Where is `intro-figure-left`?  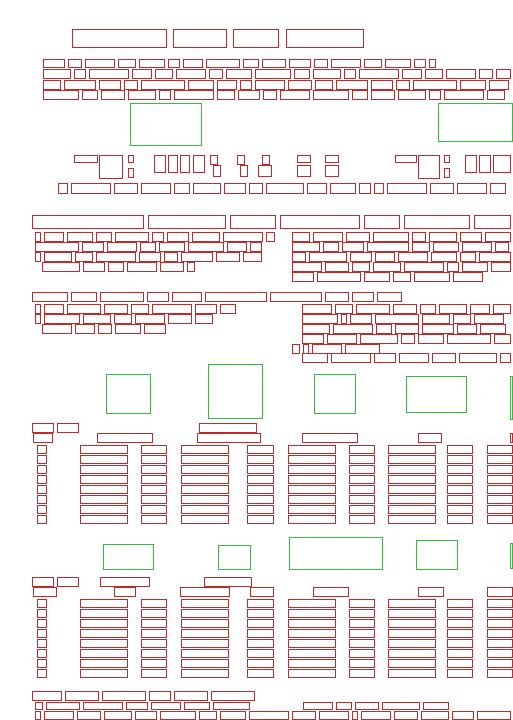
intro-figure-left is located at coordinates (166, 124).